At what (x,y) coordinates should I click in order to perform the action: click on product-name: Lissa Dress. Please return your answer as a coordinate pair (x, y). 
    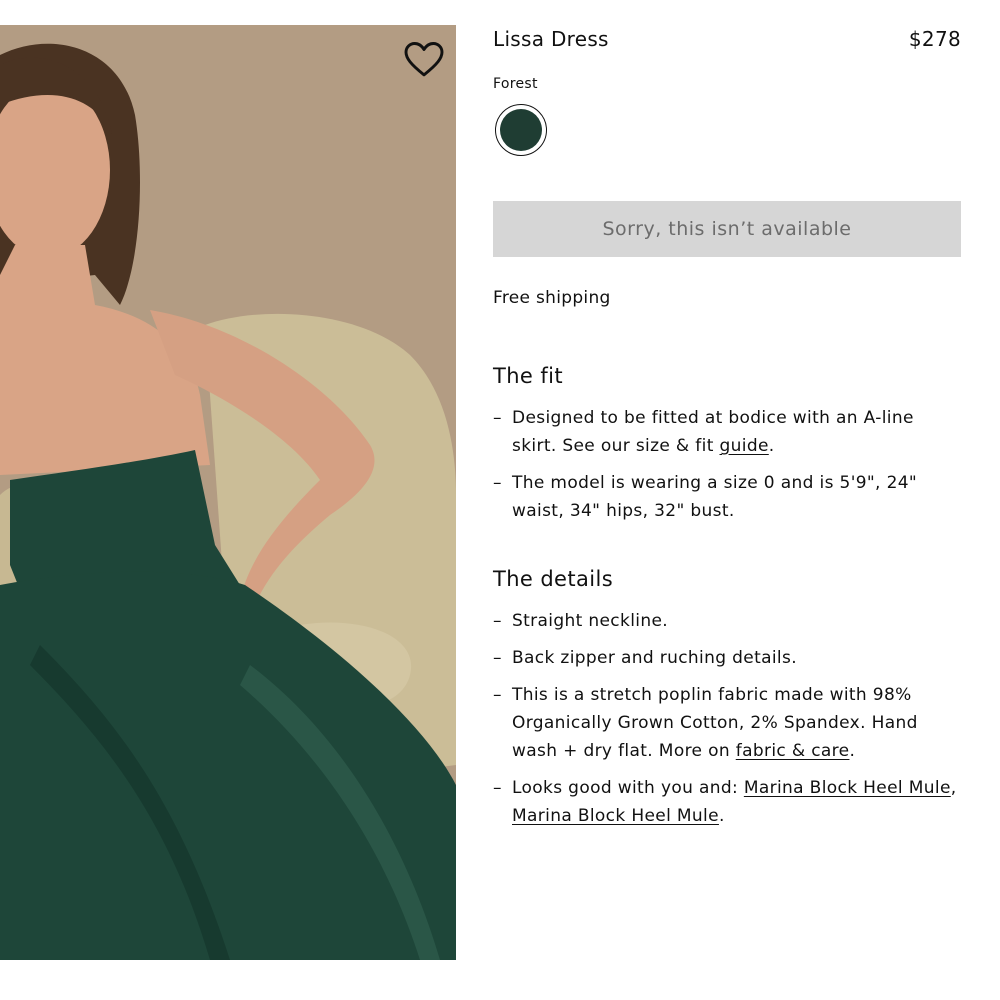
    Looking at the image, I should click on (551, 39).